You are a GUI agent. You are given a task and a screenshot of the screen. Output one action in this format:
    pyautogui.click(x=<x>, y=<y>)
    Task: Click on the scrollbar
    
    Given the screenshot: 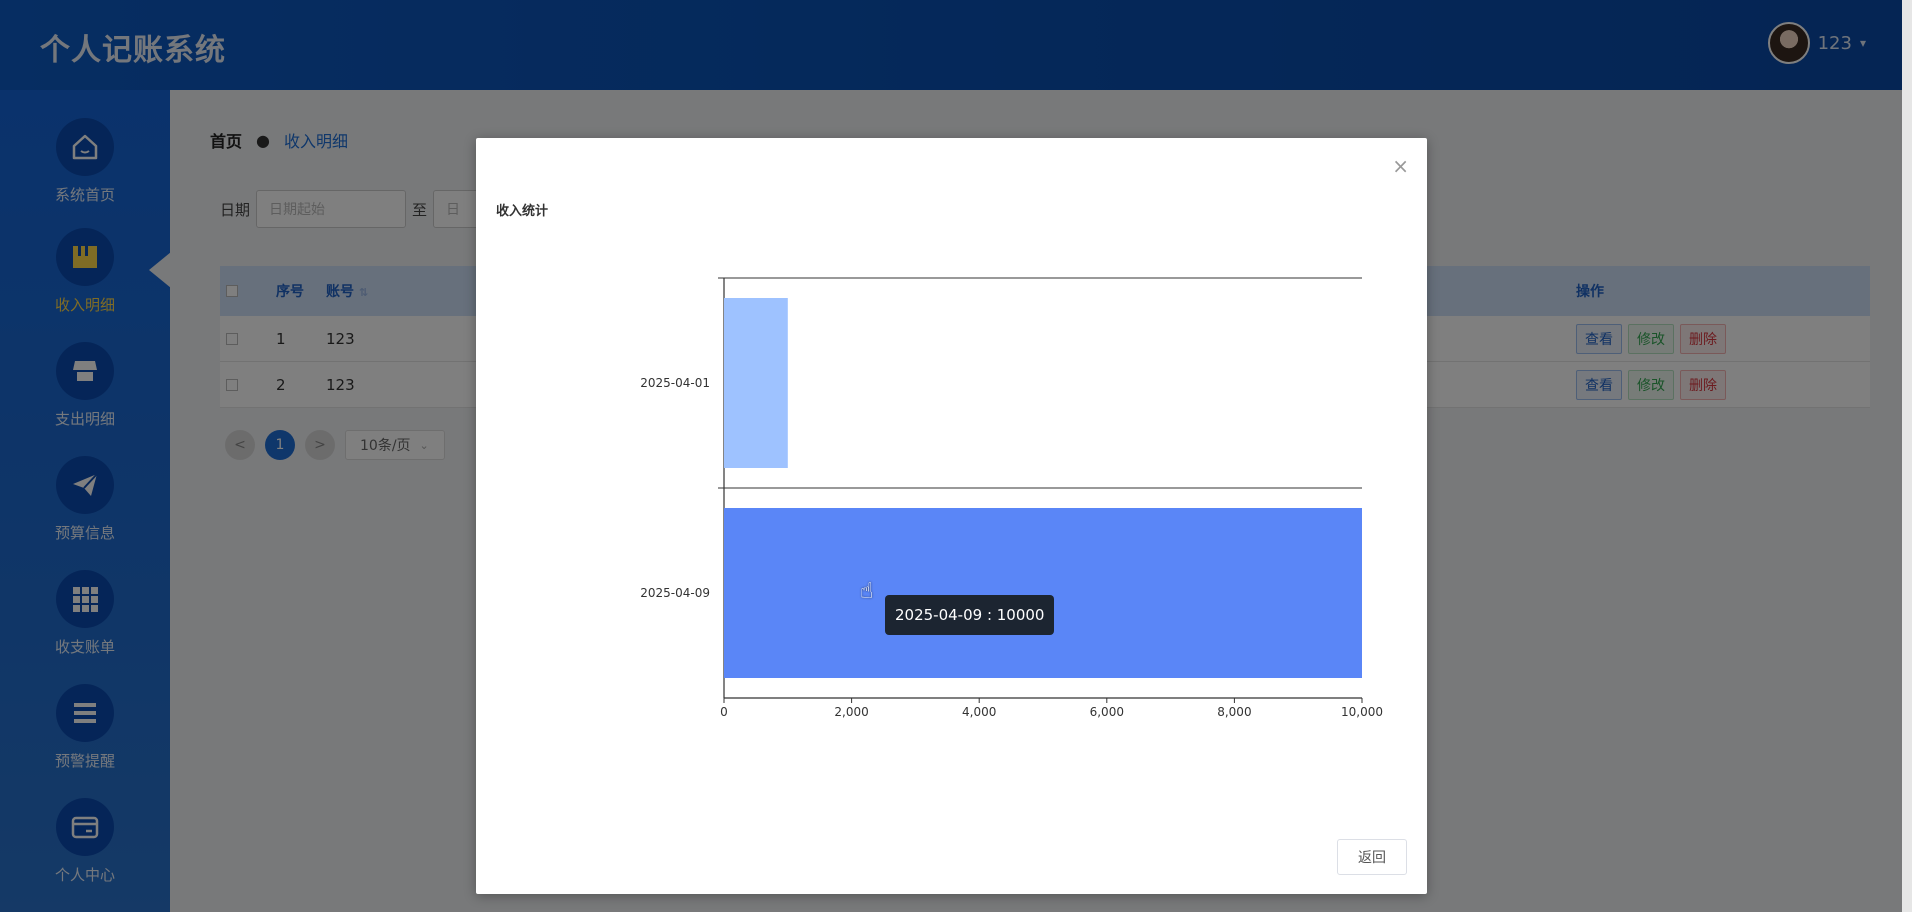 What is the action you would take?
    pyautogui.click(x=1907, y=456)
    